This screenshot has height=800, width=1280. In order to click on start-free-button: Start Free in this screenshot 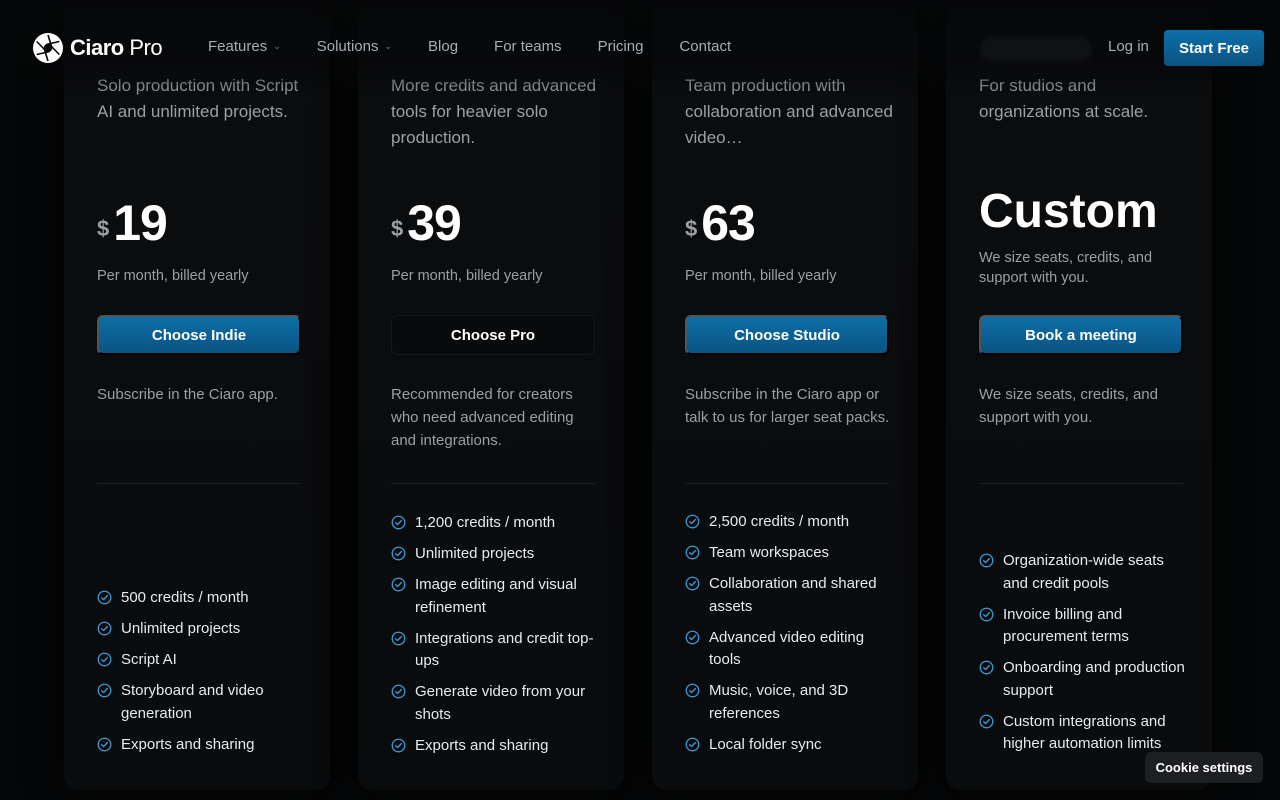, I will do `click(1214, 48)`.